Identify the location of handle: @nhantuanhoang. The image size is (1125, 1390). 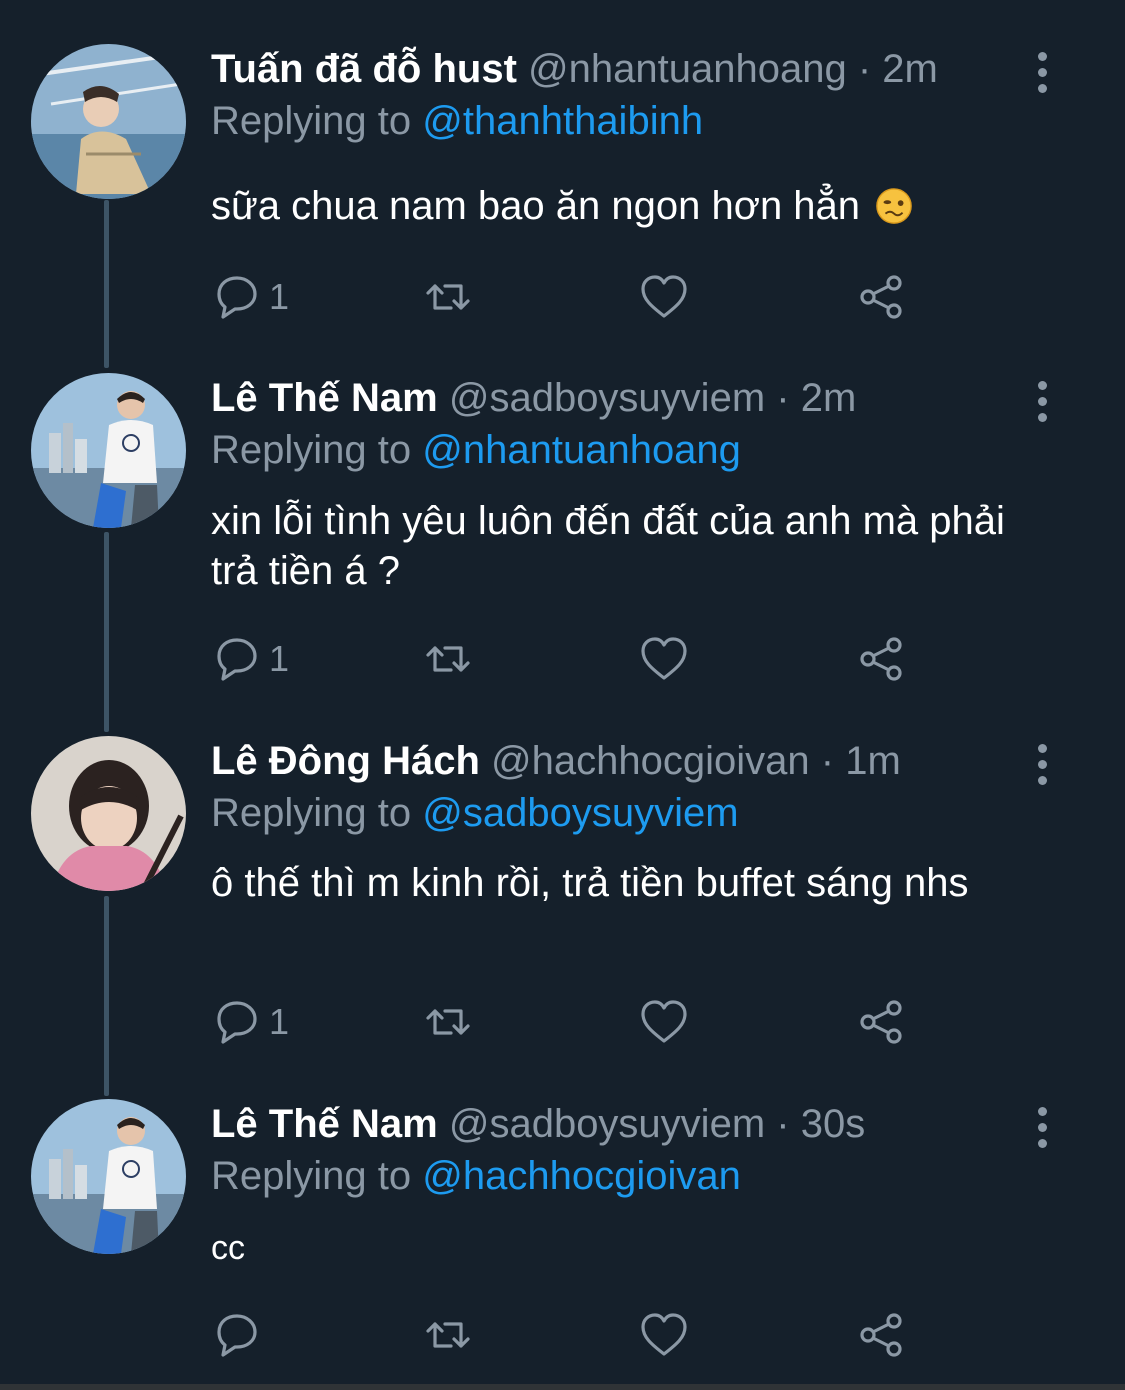
(687, 69).